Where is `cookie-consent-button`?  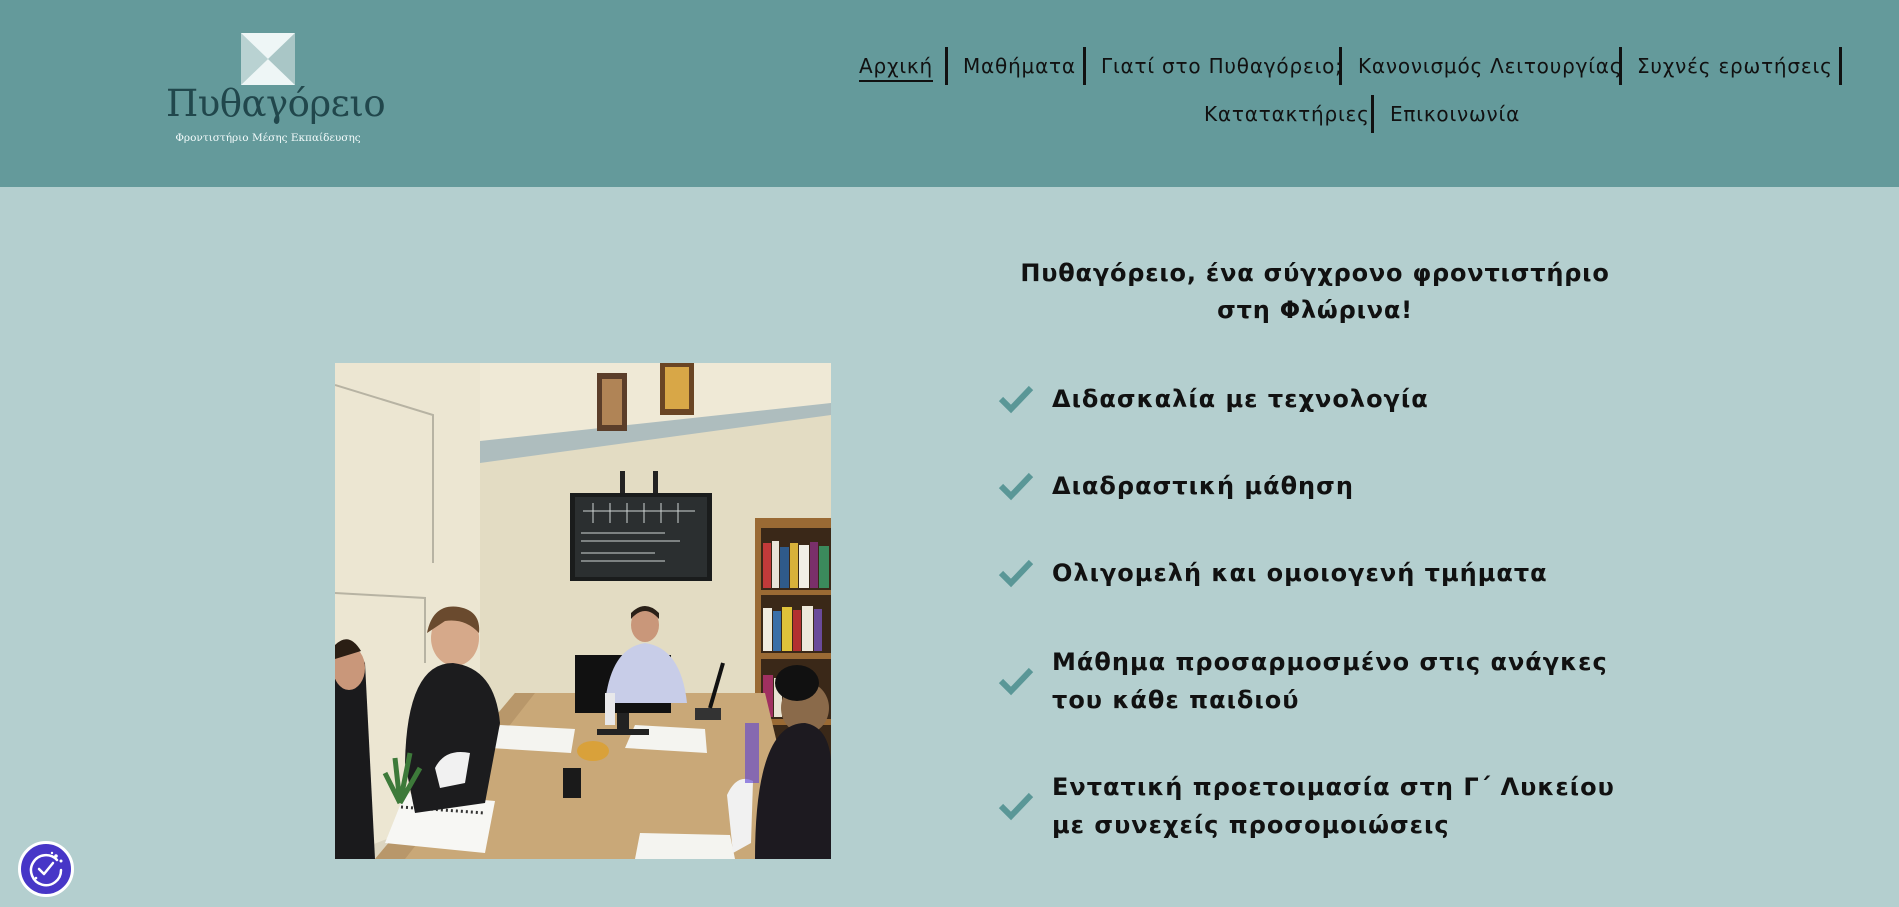 cookie-consent-button is located at coordinates (46, 869).